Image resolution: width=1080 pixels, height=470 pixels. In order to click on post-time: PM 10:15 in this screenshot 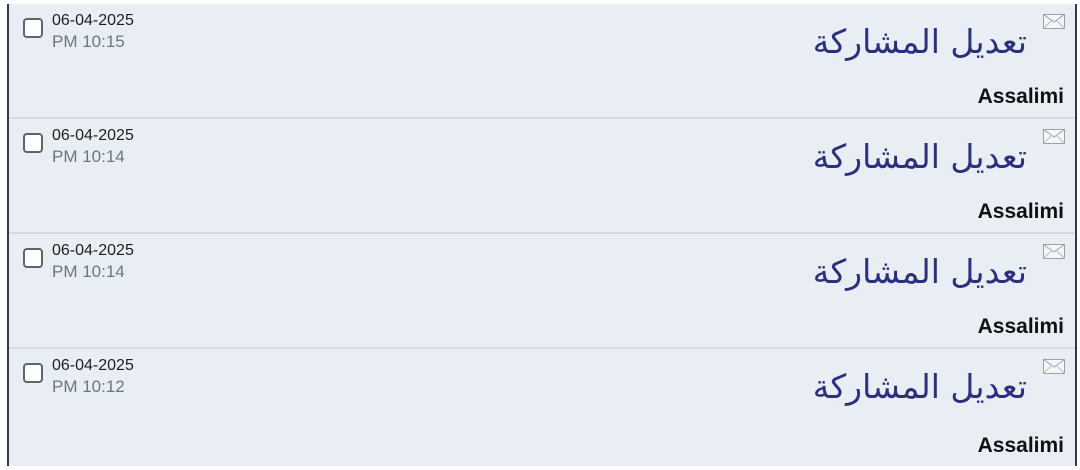, I will do `click(88, 41)`.